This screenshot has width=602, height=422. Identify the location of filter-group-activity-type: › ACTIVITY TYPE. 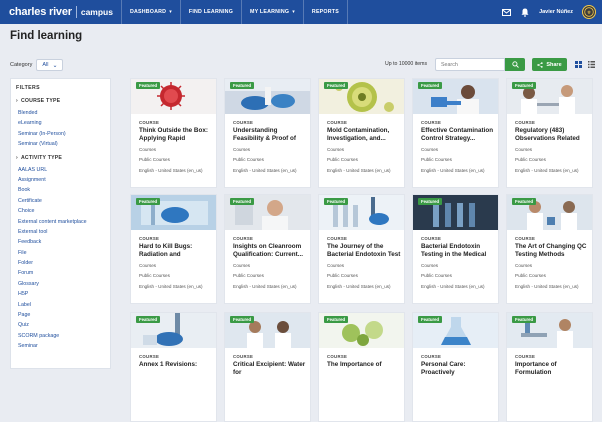
(60, 158).